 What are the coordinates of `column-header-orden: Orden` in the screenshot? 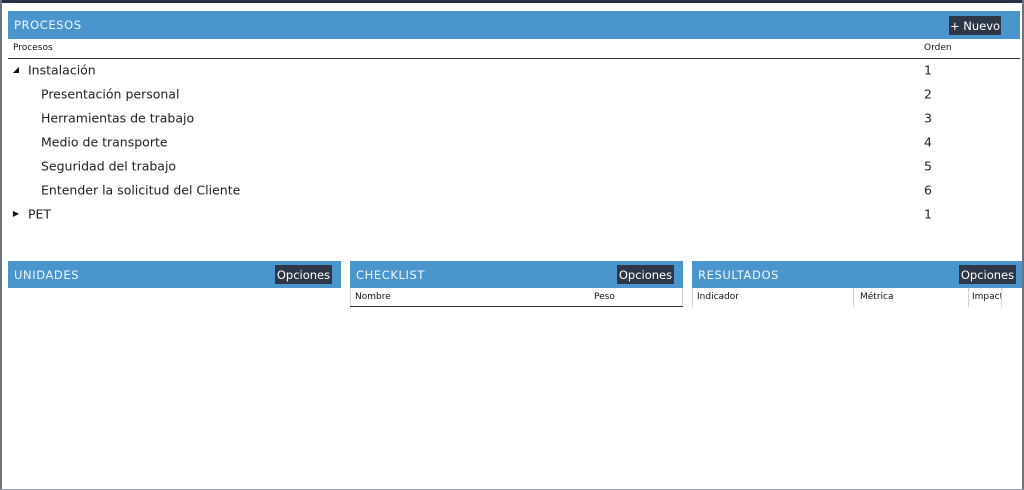 It's located at (938, 48).